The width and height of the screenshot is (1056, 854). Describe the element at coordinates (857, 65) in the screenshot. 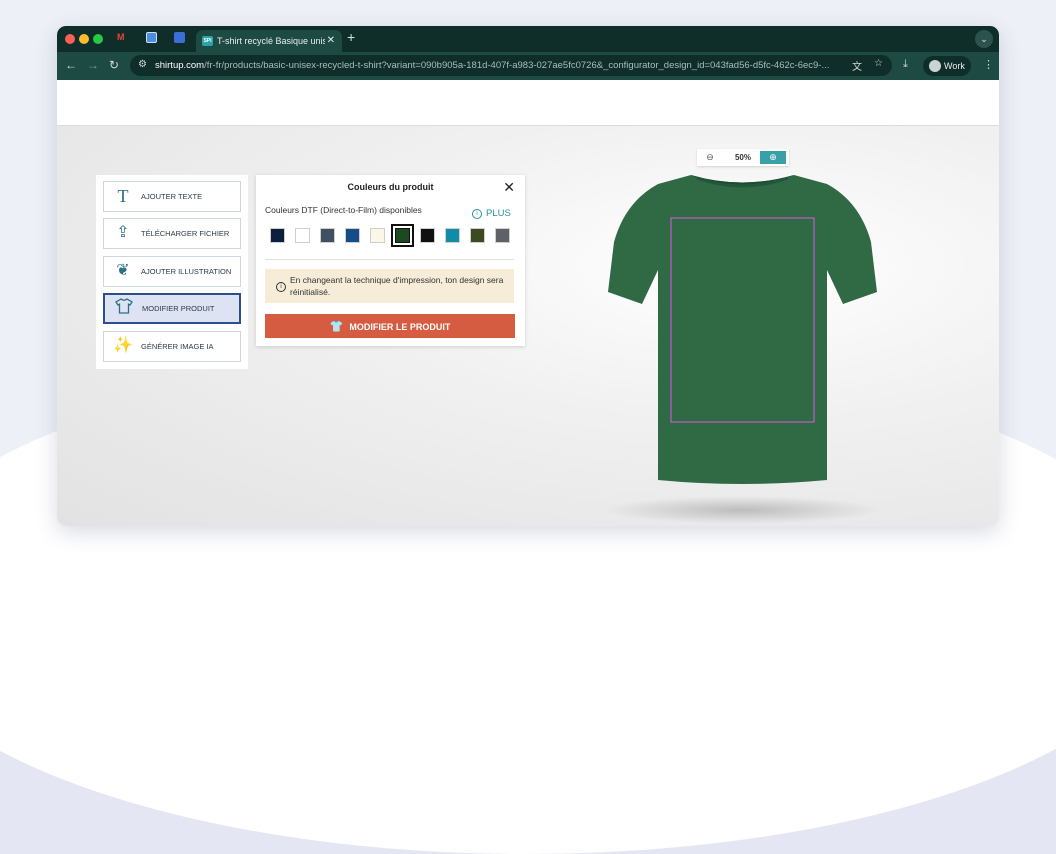

I see `translate-icon: 文` at that location.